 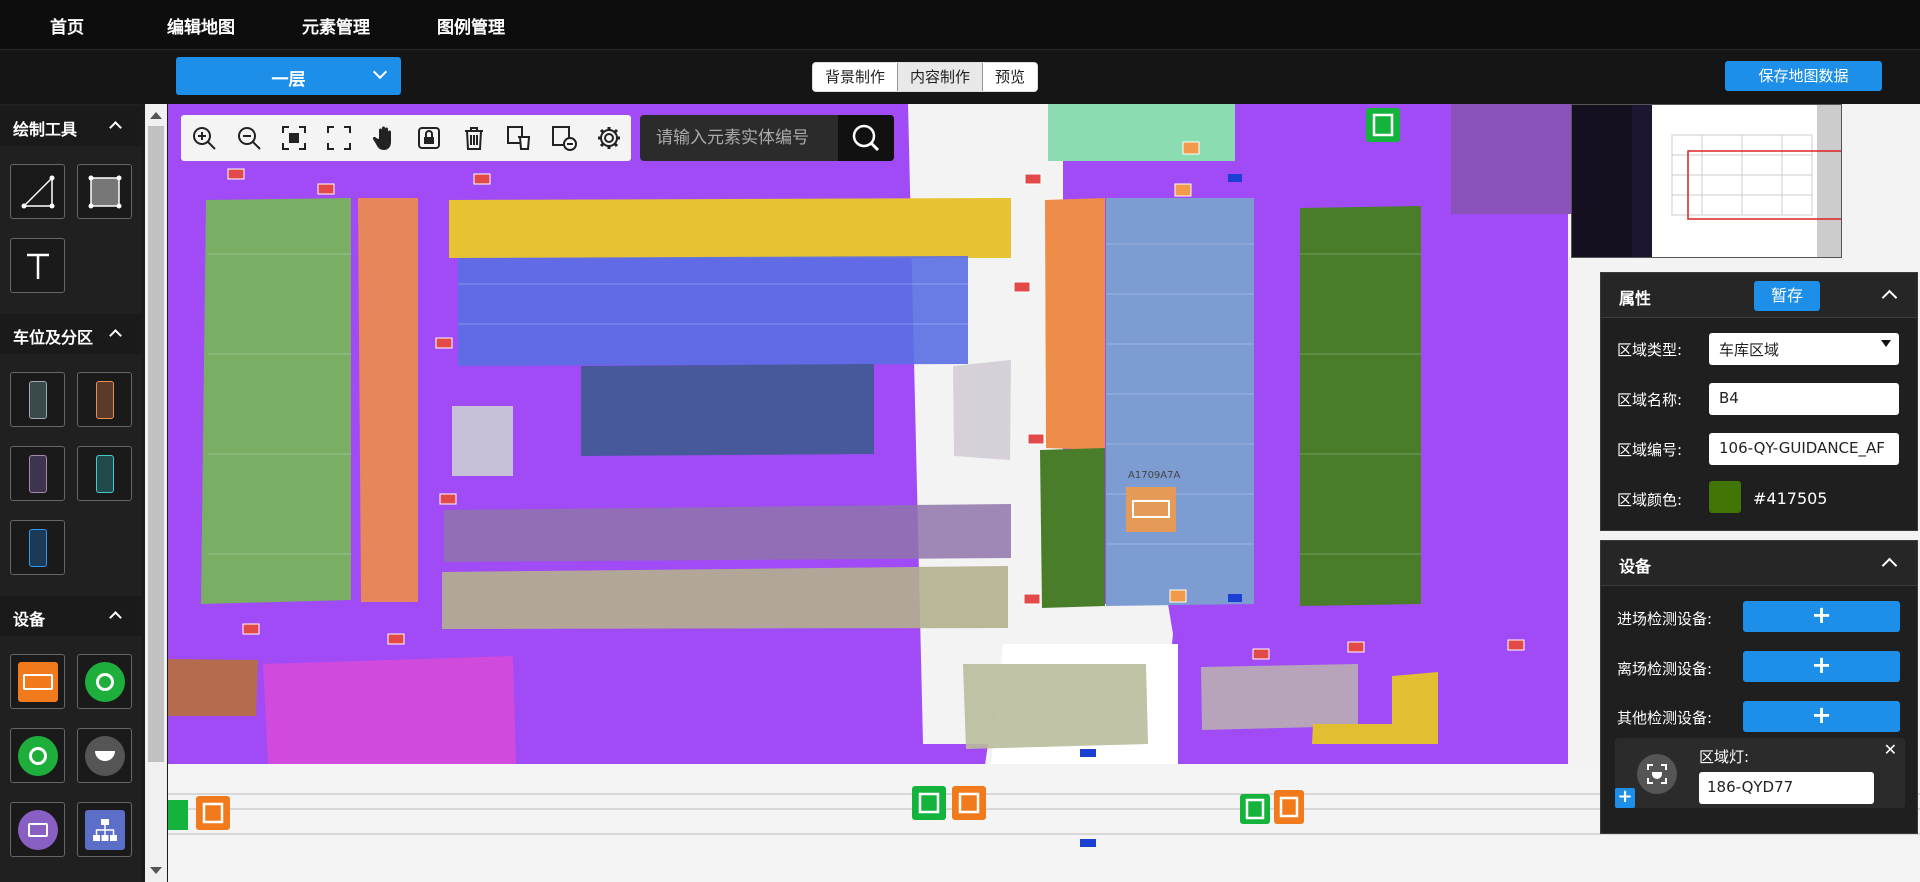 I want to click on lock-icon, so click(x=429, y=138).